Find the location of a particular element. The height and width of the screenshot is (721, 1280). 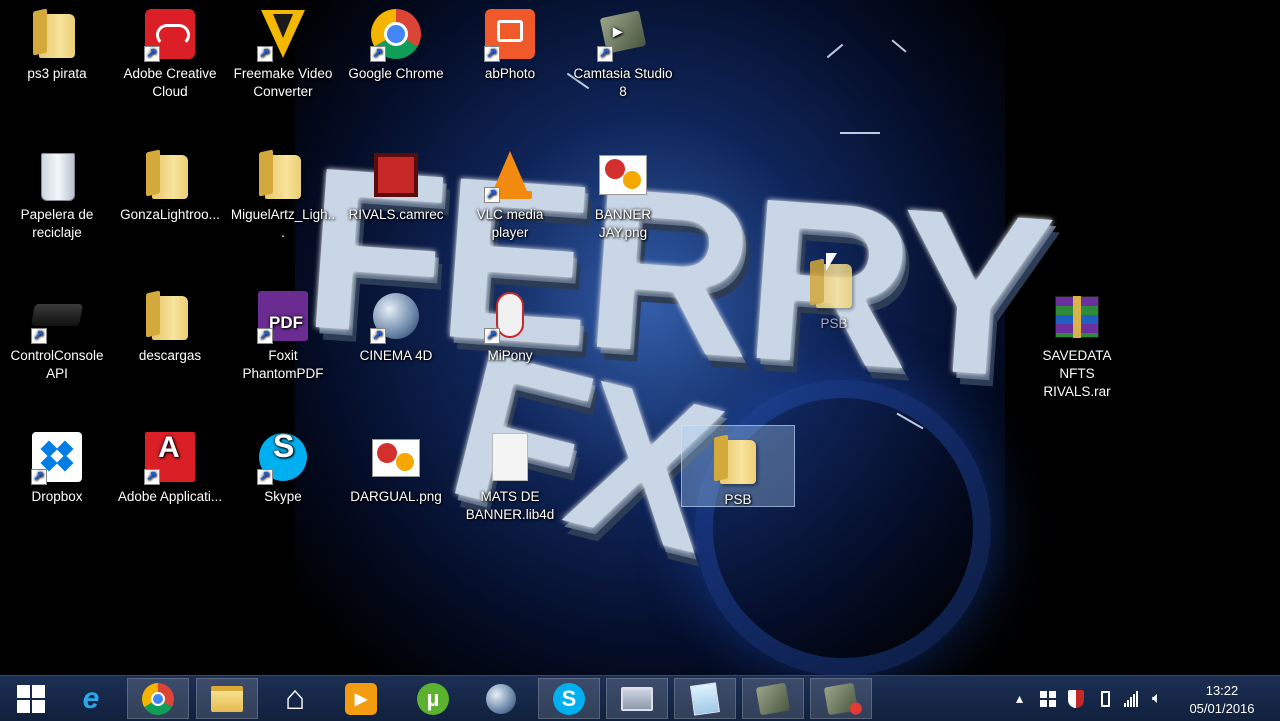

camtasia-recorder-icon is located at coordinates (843, 699).